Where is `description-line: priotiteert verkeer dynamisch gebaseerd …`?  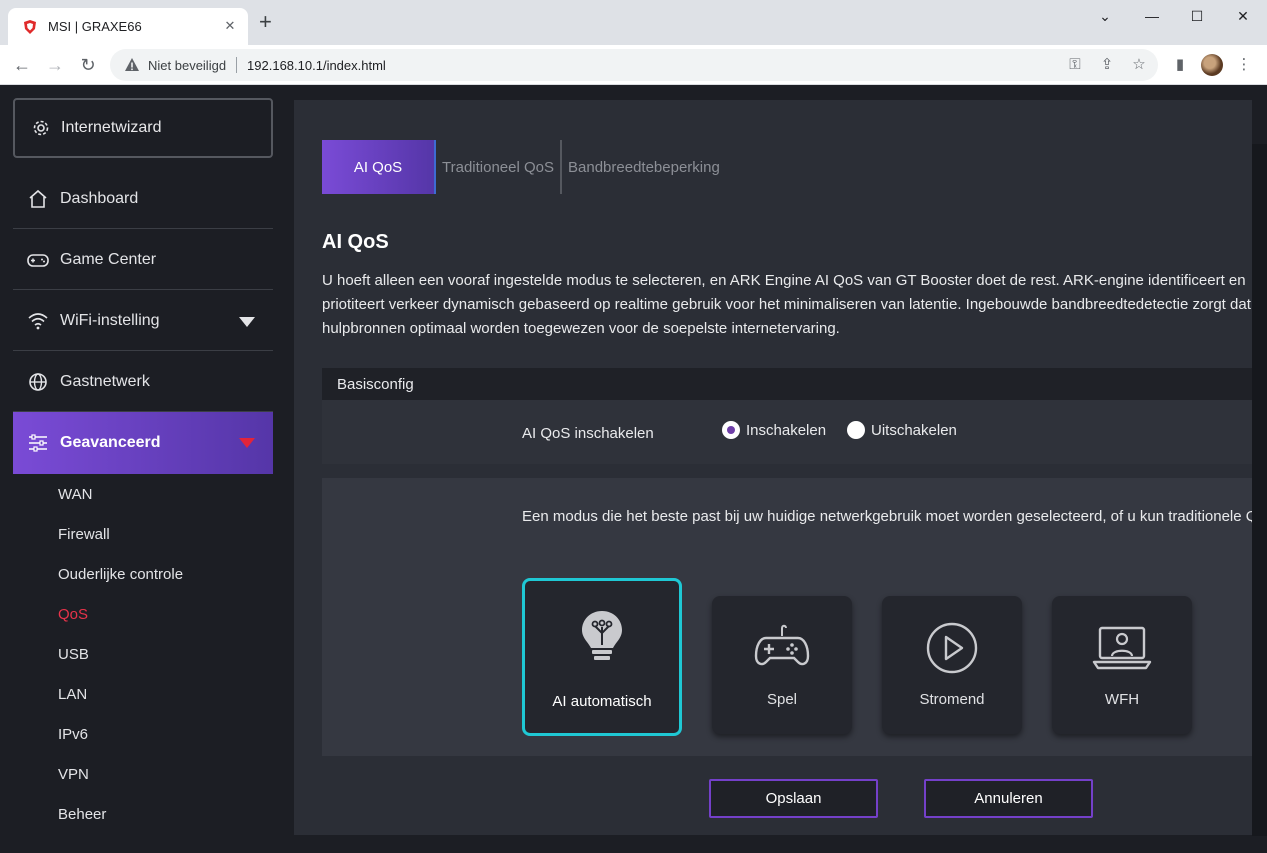
description-line: priotiteert verkeer dynamisch gebaseerd … is located at coordinates (786, 304).